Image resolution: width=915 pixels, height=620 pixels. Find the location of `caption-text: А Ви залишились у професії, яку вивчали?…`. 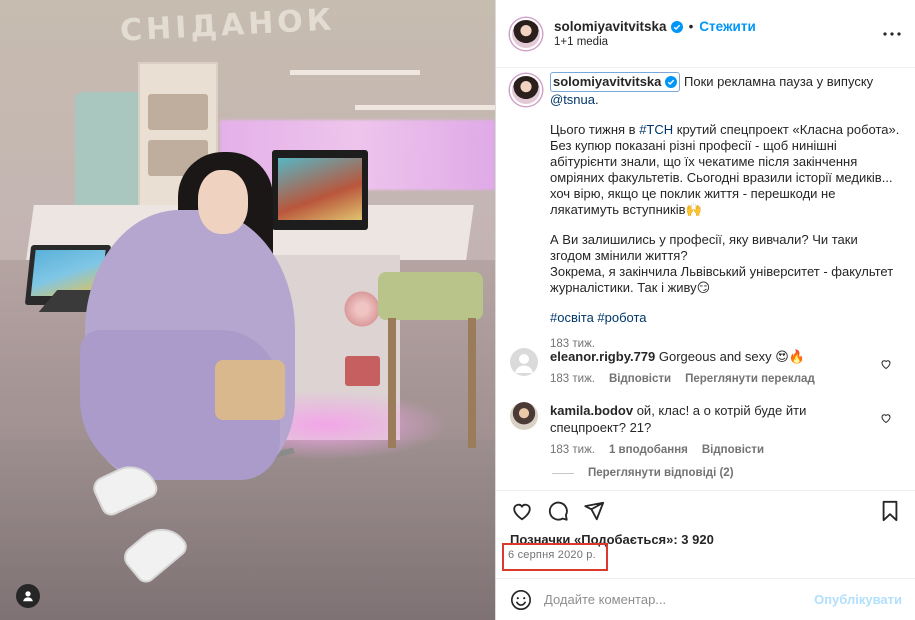

caption-text: А Ви залишились у професії, яку вивчали?… is located at coordinates (704, 247).